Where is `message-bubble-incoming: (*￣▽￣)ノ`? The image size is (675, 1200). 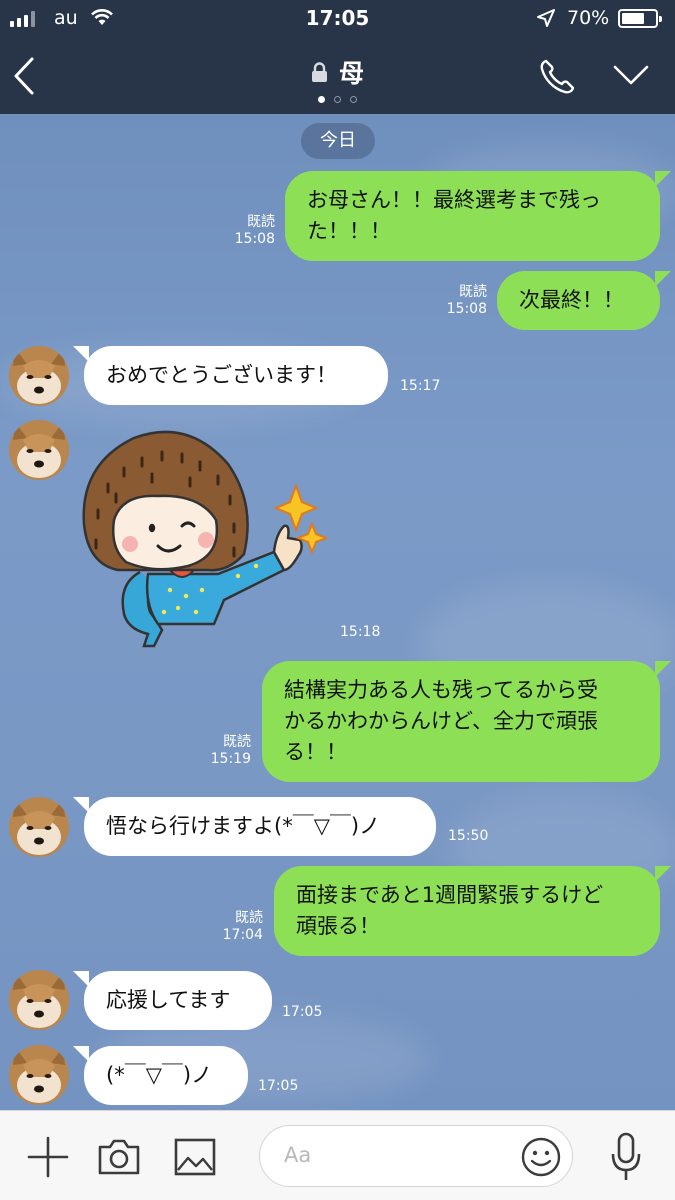 message-bubble-incoming: (*￣▽￣)ノ is located at coordinates (160, 1075).